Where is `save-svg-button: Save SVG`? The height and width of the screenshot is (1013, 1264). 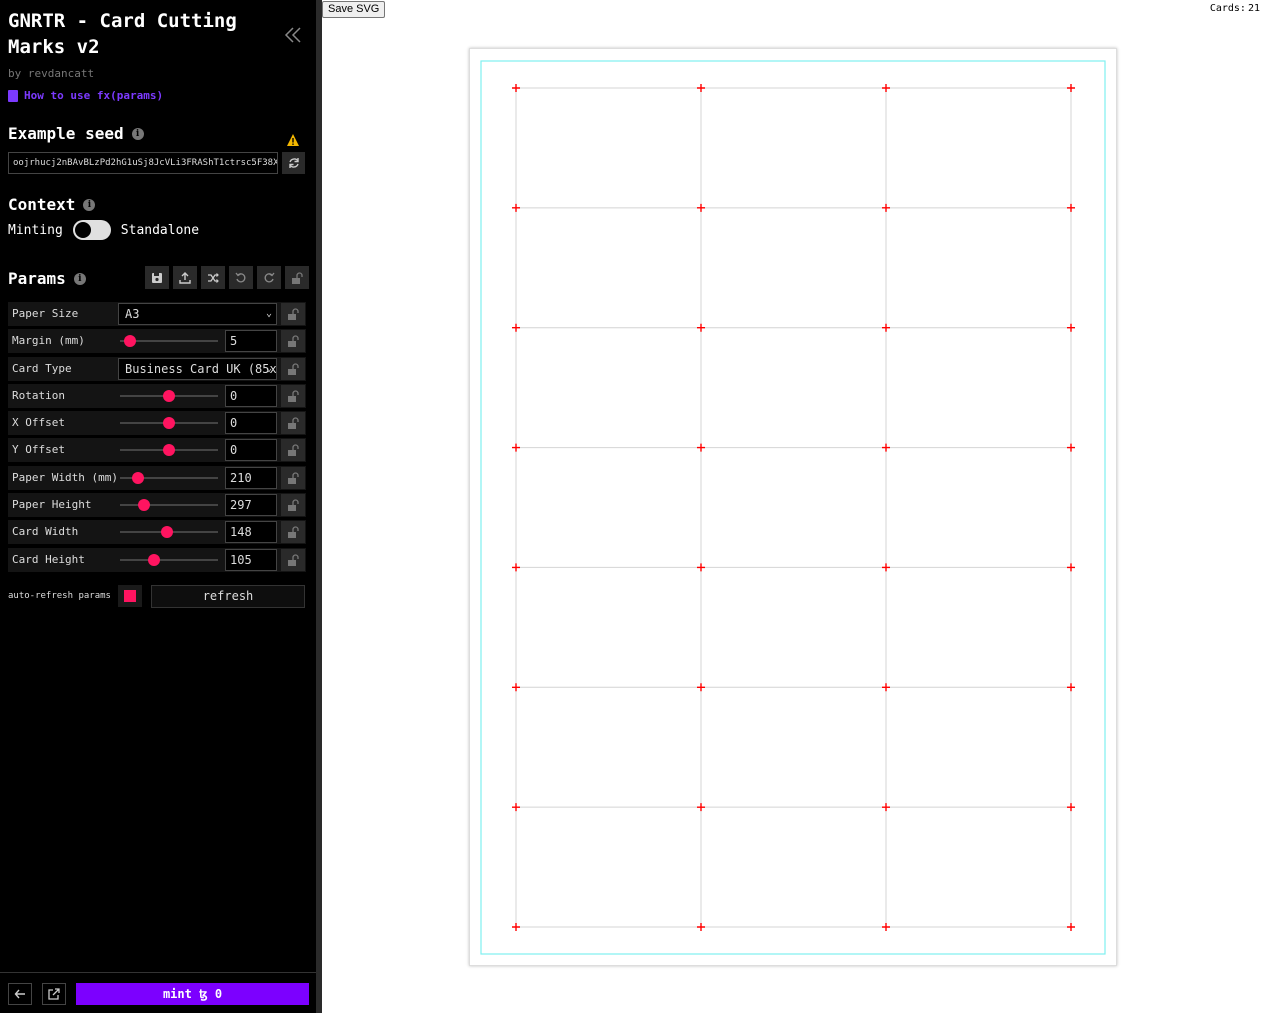 save-svg-button: Save SVG is located at coordinates (354, 9).